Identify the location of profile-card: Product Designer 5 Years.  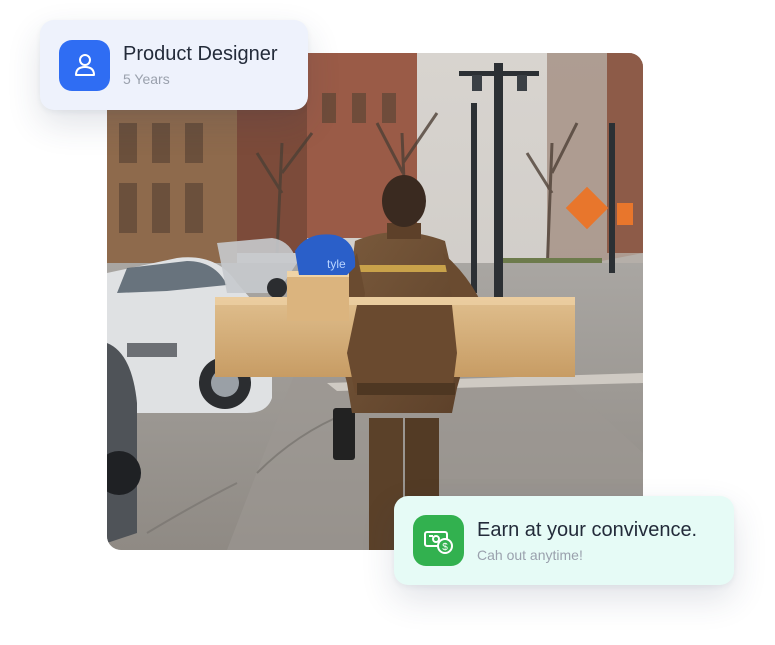
(174, 65).